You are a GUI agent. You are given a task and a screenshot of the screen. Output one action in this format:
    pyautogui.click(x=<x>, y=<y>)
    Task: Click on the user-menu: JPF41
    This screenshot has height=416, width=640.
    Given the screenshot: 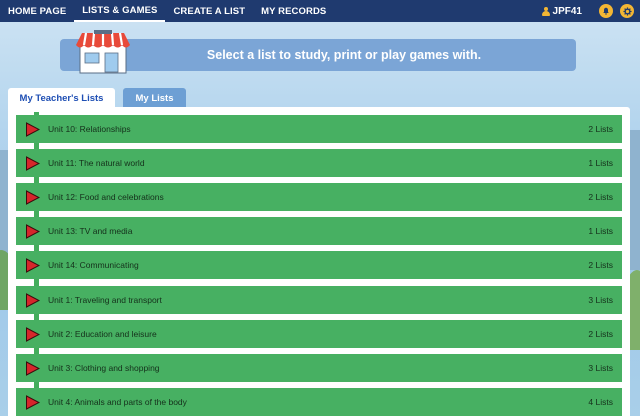 What is the action you would take?
    pyautogui.click(x=561, y=11)
    